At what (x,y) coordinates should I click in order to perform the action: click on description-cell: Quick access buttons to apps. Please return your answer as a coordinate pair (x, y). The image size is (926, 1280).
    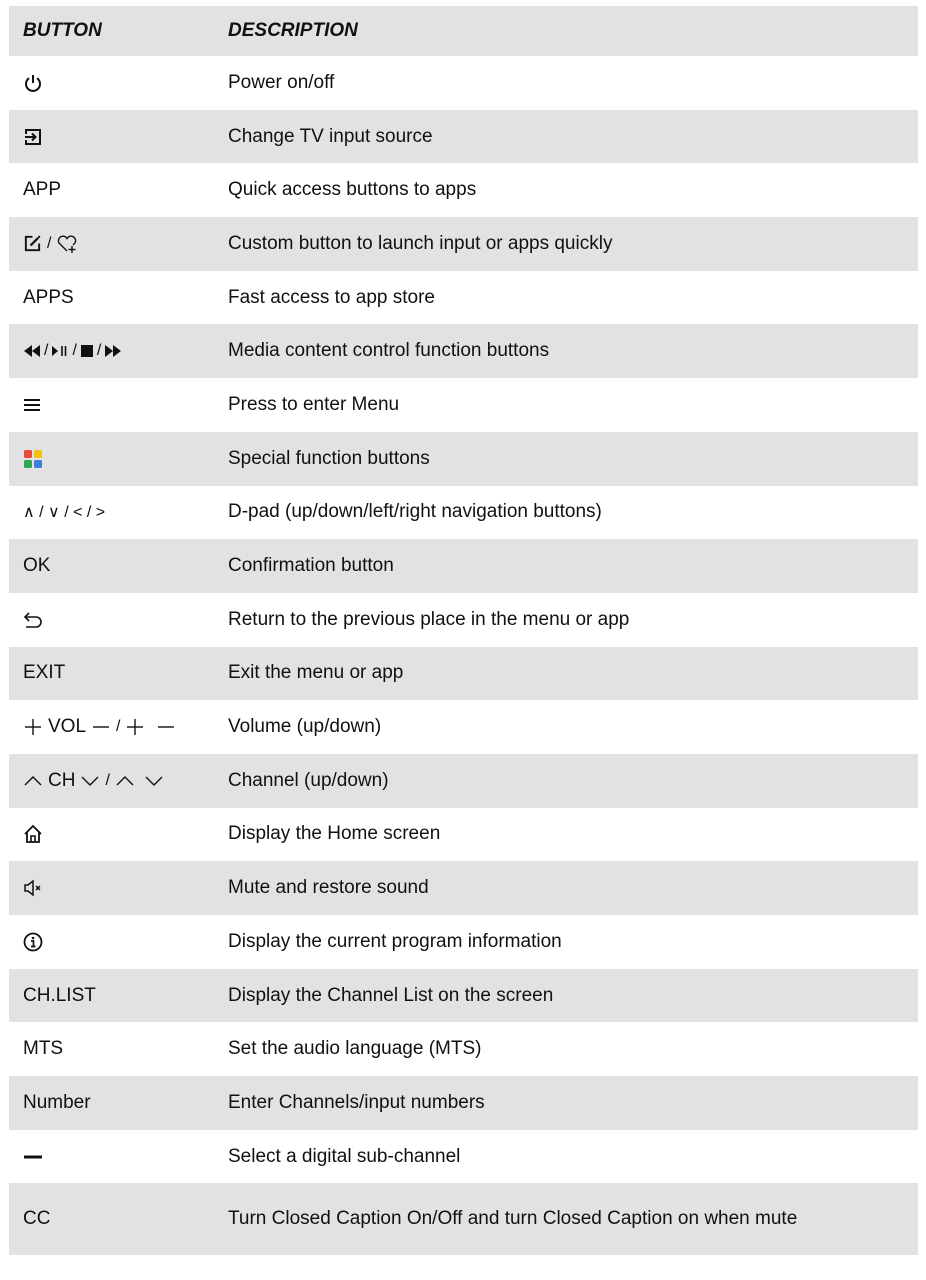
    Looking at the image, I should click on (352, 190).